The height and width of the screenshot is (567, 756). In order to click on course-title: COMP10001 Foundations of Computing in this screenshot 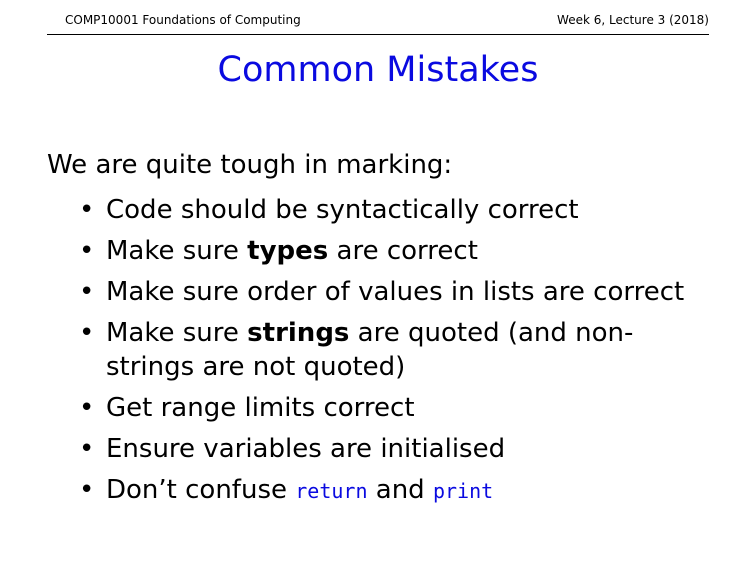, I will do `click(183, 20)`.